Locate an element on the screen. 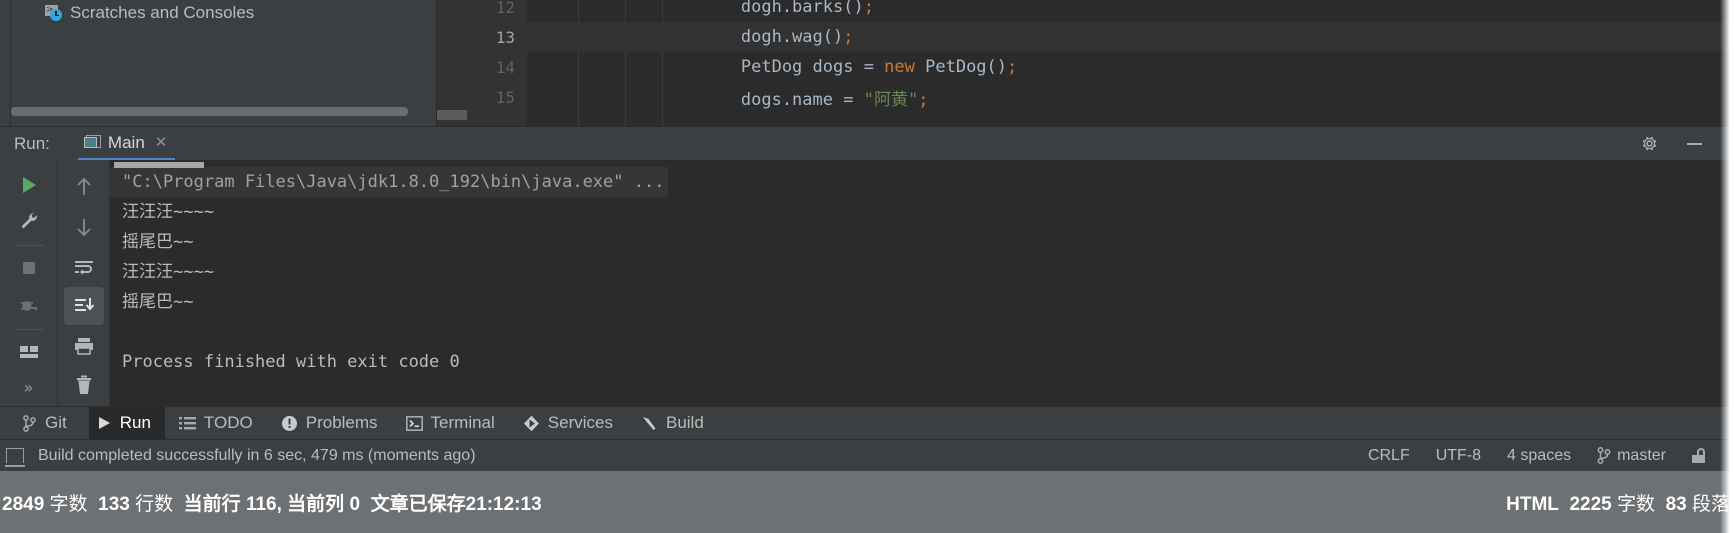 The width and height of the screenshot is (1734, 533). play-icon is located at coordinates (104, 423).